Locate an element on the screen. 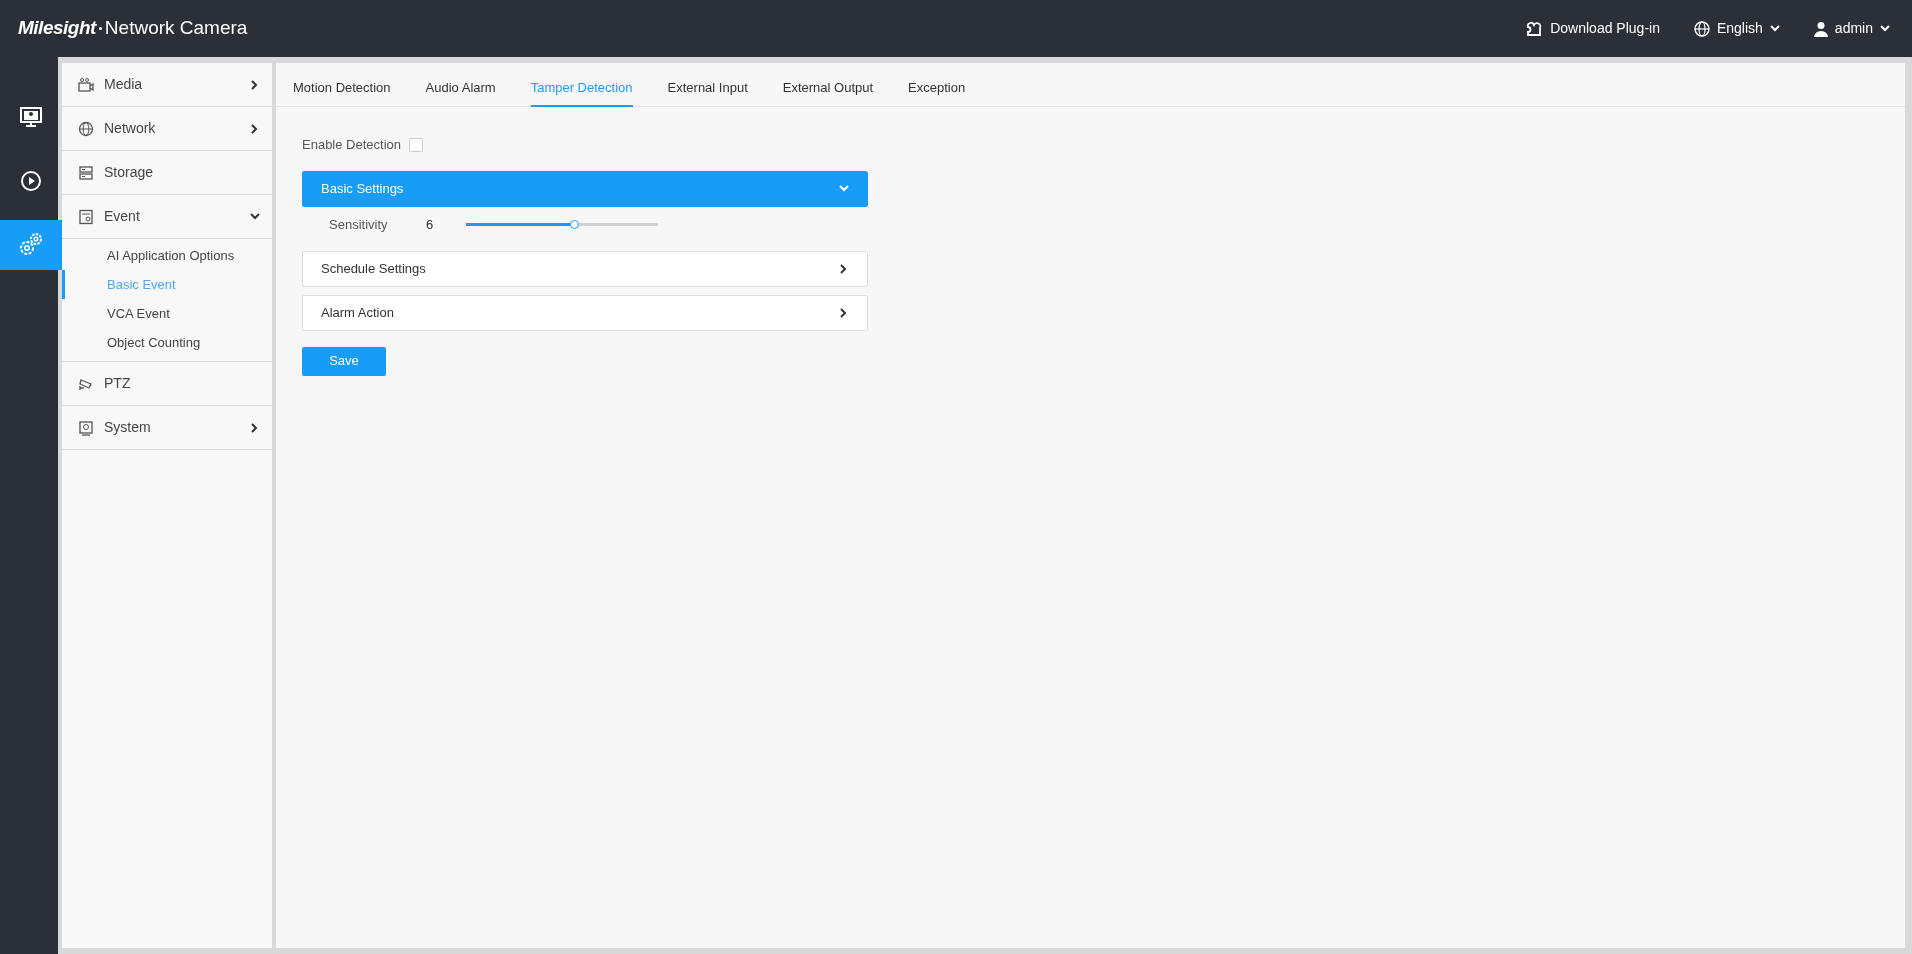 Image resolution: width=1912 pixels, height=954 pixels. tab: External Output is located at coordinates (828, 85).